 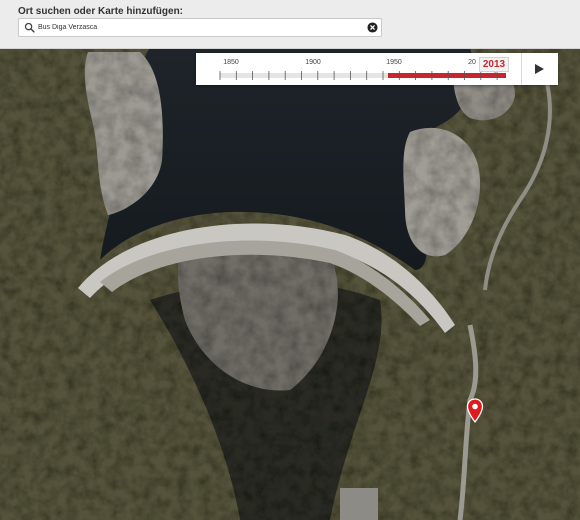 I want to click on timeline-control: 1850 1900 1950 20 2013, so click(x=377, y=69).